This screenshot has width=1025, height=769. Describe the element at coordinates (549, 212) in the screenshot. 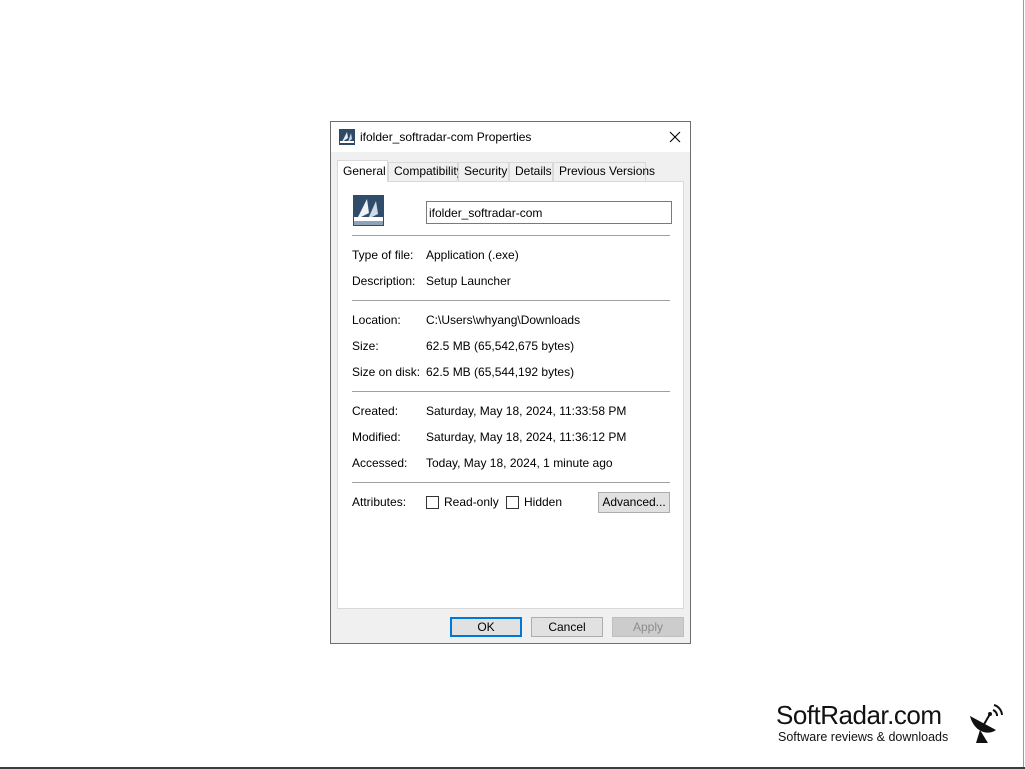

I see `file-name-input` at that location.